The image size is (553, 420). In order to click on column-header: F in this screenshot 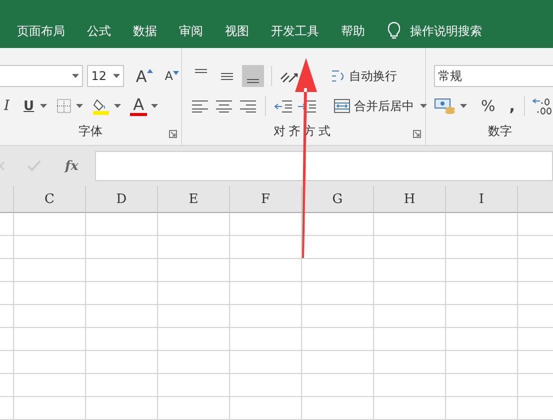, I will do `click(266, 199)`.